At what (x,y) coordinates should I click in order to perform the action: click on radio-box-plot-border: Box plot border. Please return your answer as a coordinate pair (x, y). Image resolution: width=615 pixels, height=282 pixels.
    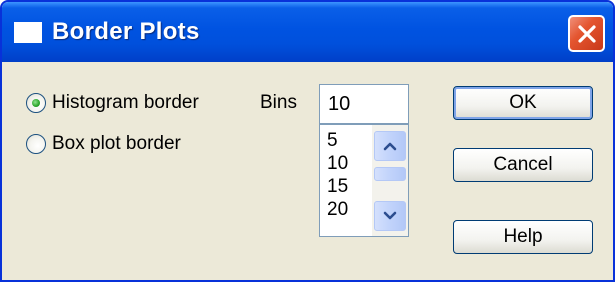
    Looking at the image, I should click on (103, 144).